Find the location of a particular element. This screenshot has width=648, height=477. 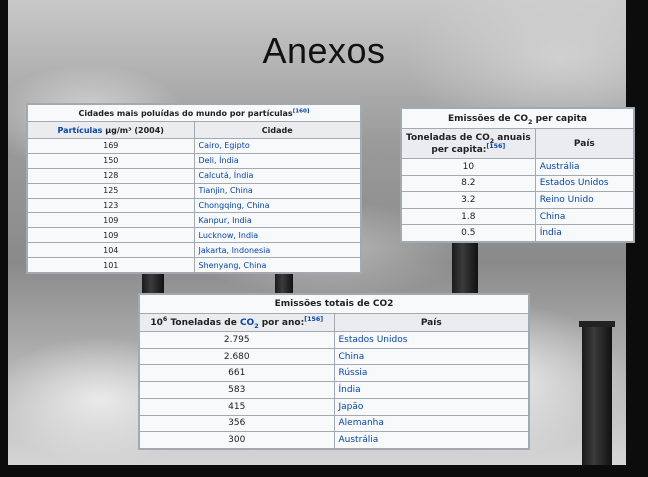

city-link: Tianjin, China is located at coordinates (277, 190).